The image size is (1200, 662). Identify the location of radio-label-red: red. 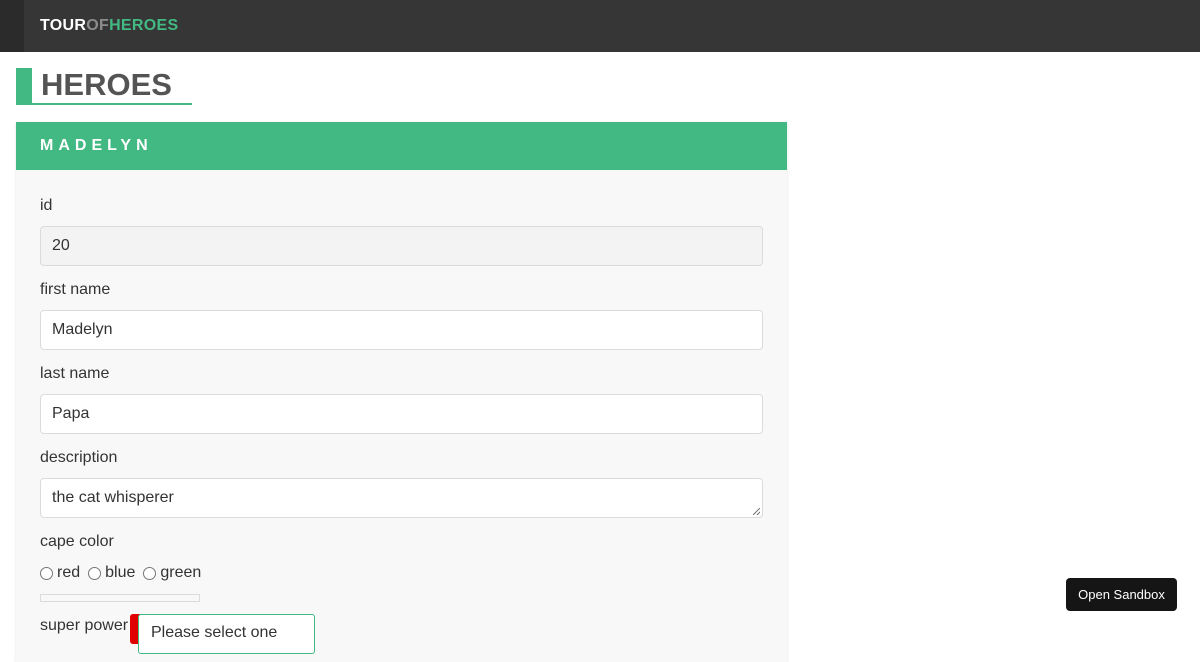
(69, 572).